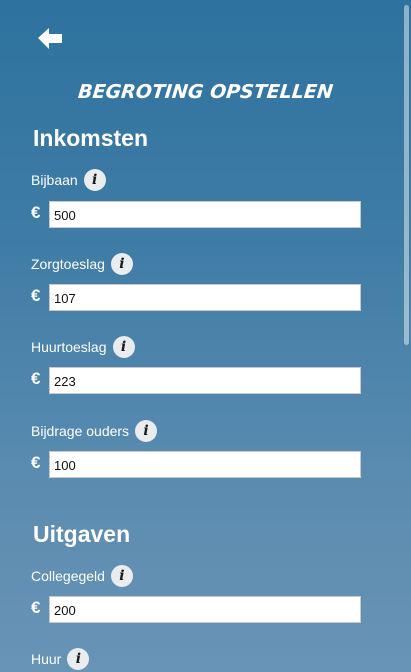  I want to click on field-row-huurtoeslag: €, so click(196, 381).